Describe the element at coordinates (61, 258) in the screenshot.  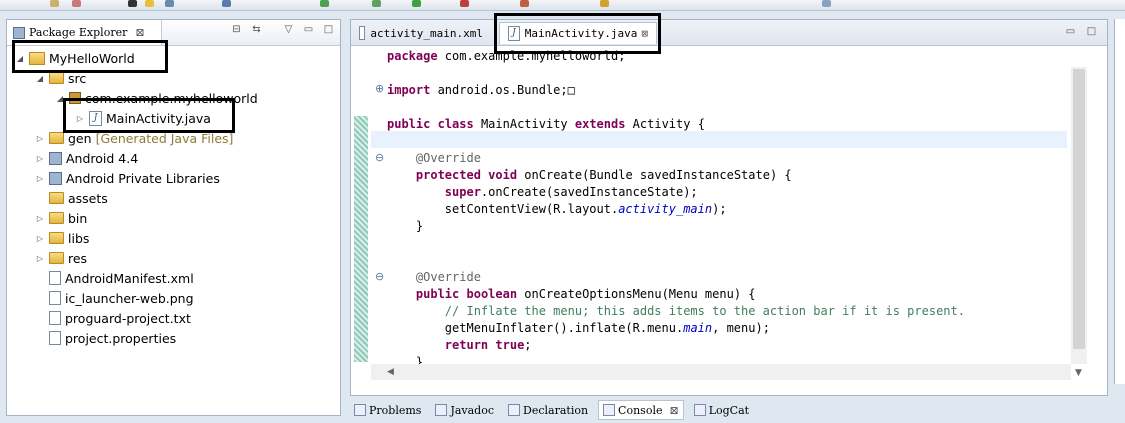
I see `tree-item: ▷ res` at that location.